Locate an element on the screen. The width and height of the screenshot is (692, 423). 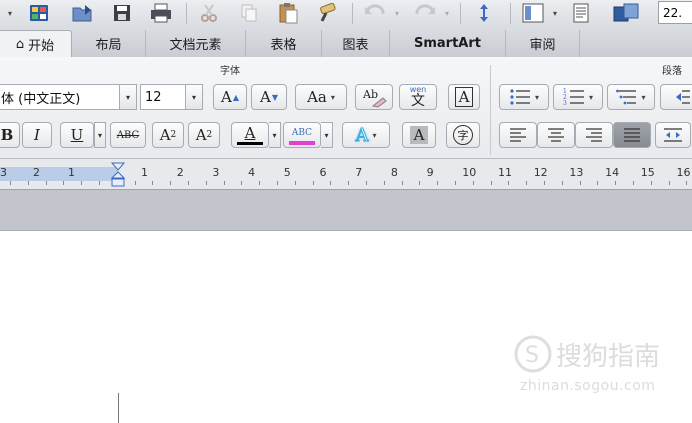
save-icon is located at coordinates (122, 13).